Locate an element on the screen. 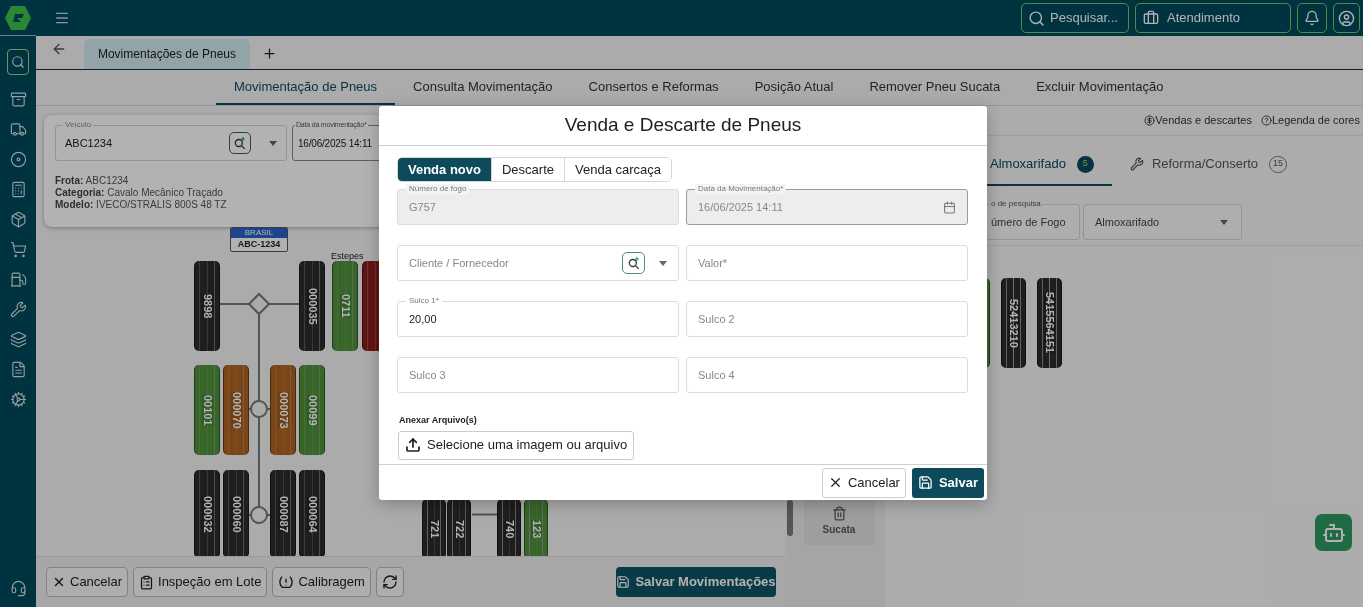 The width and height of the screenshot is (1363, 607). license-plate: BRASIL ABC-1234 is located at coordinates (259, 239).